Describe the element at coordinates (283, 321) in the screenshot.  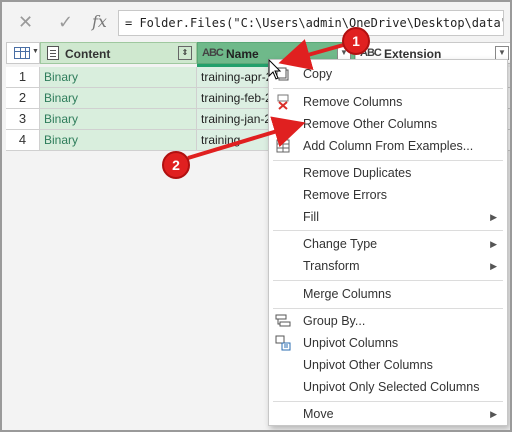
I see `group-by-icon` at that location.